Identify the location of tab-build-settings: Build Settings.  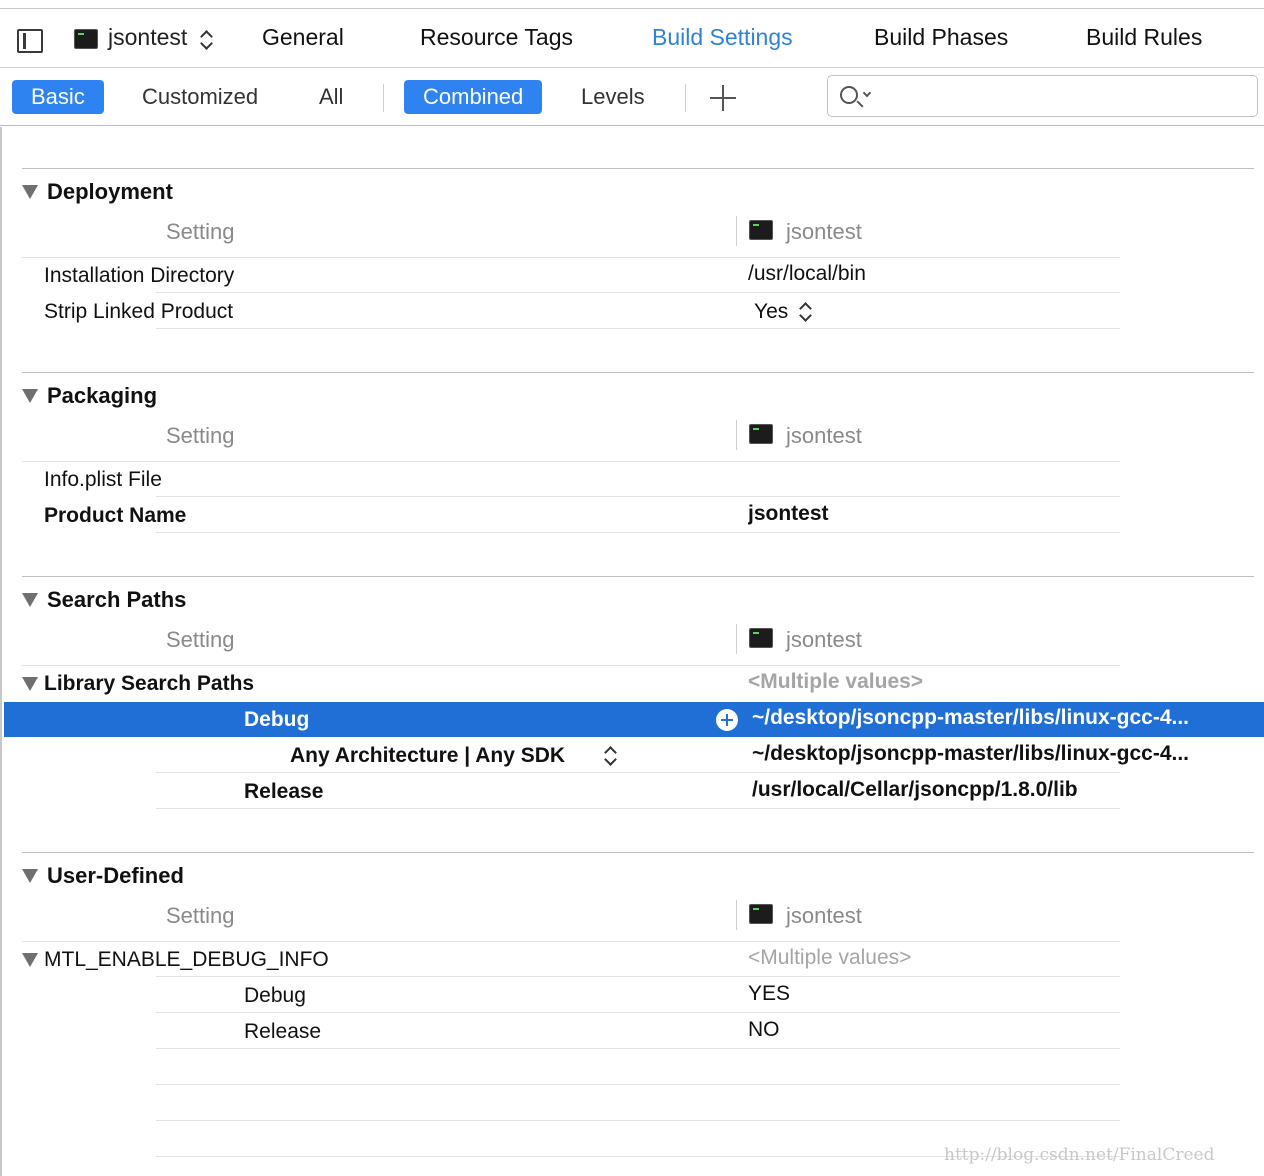
(722, 37).